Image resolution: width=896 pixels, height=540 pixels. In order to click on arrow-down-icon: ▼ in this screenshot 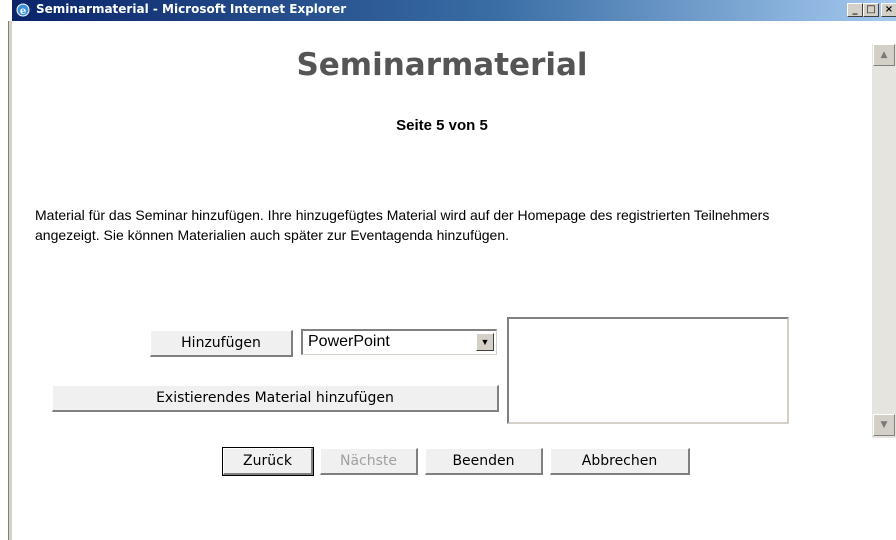, I will do `click(884, 425)`.